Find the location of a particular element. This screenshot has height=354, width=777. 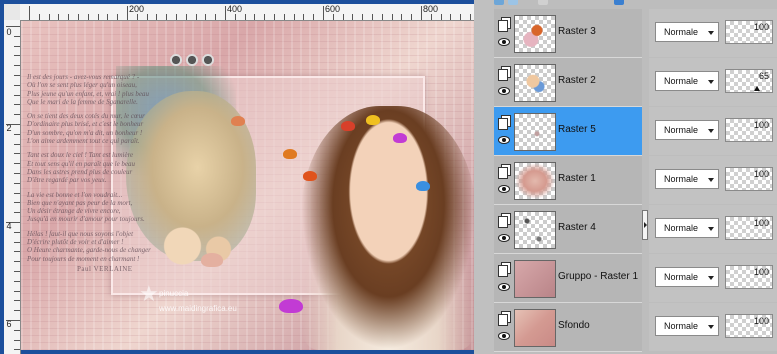

opacity-slider: 65 is located at coordinates (749, 81).